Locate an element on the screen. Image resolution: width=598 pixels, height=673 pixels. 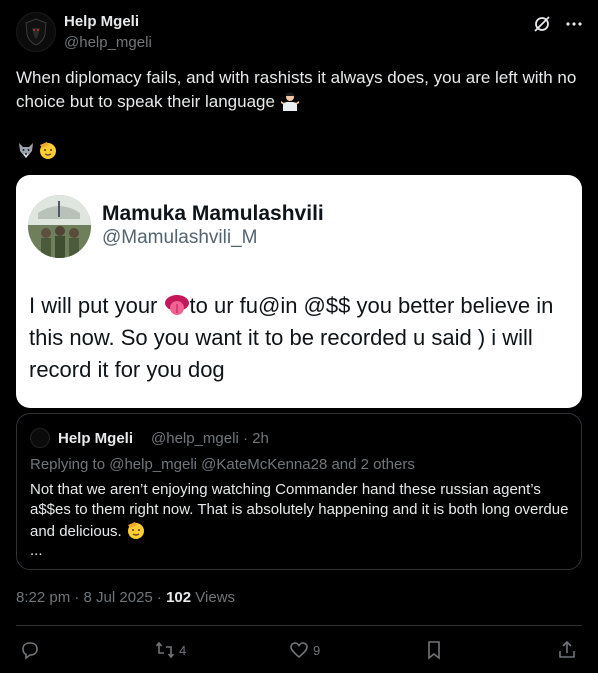
reply-button is located at coordinates (32, 650).